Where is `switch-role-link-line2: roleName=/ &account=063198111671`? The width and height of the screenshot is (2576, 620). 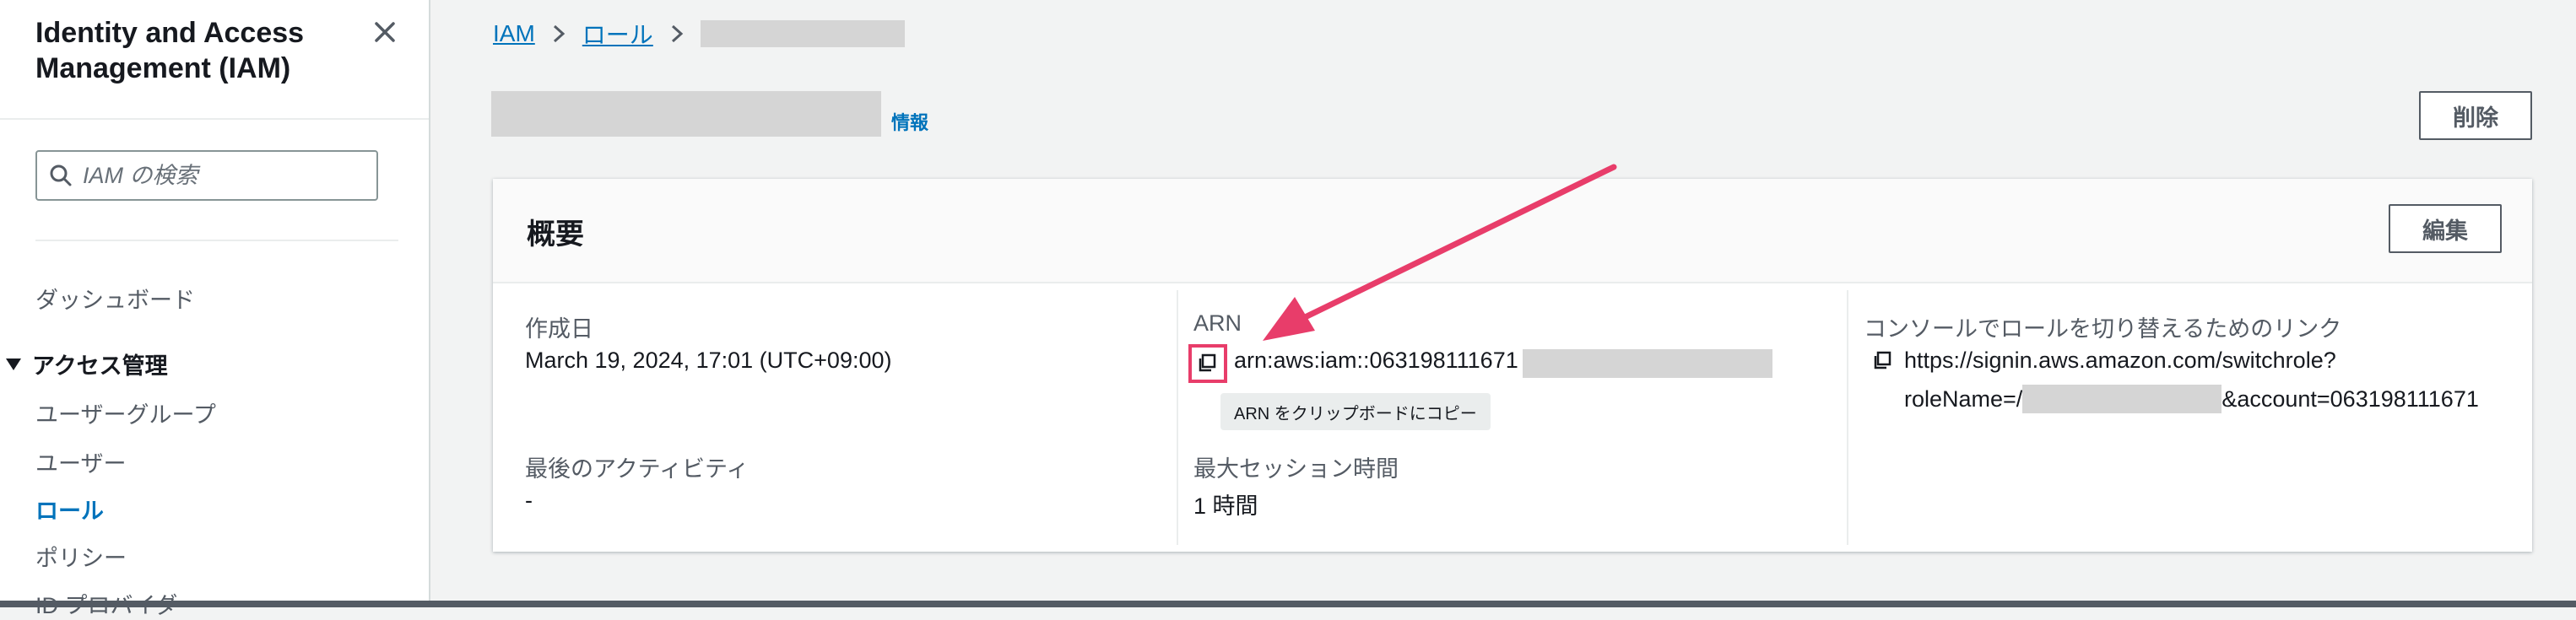 switch-role-link-line2: roleName=/ &account=063198111671 is located at coordinates (2191, 399).